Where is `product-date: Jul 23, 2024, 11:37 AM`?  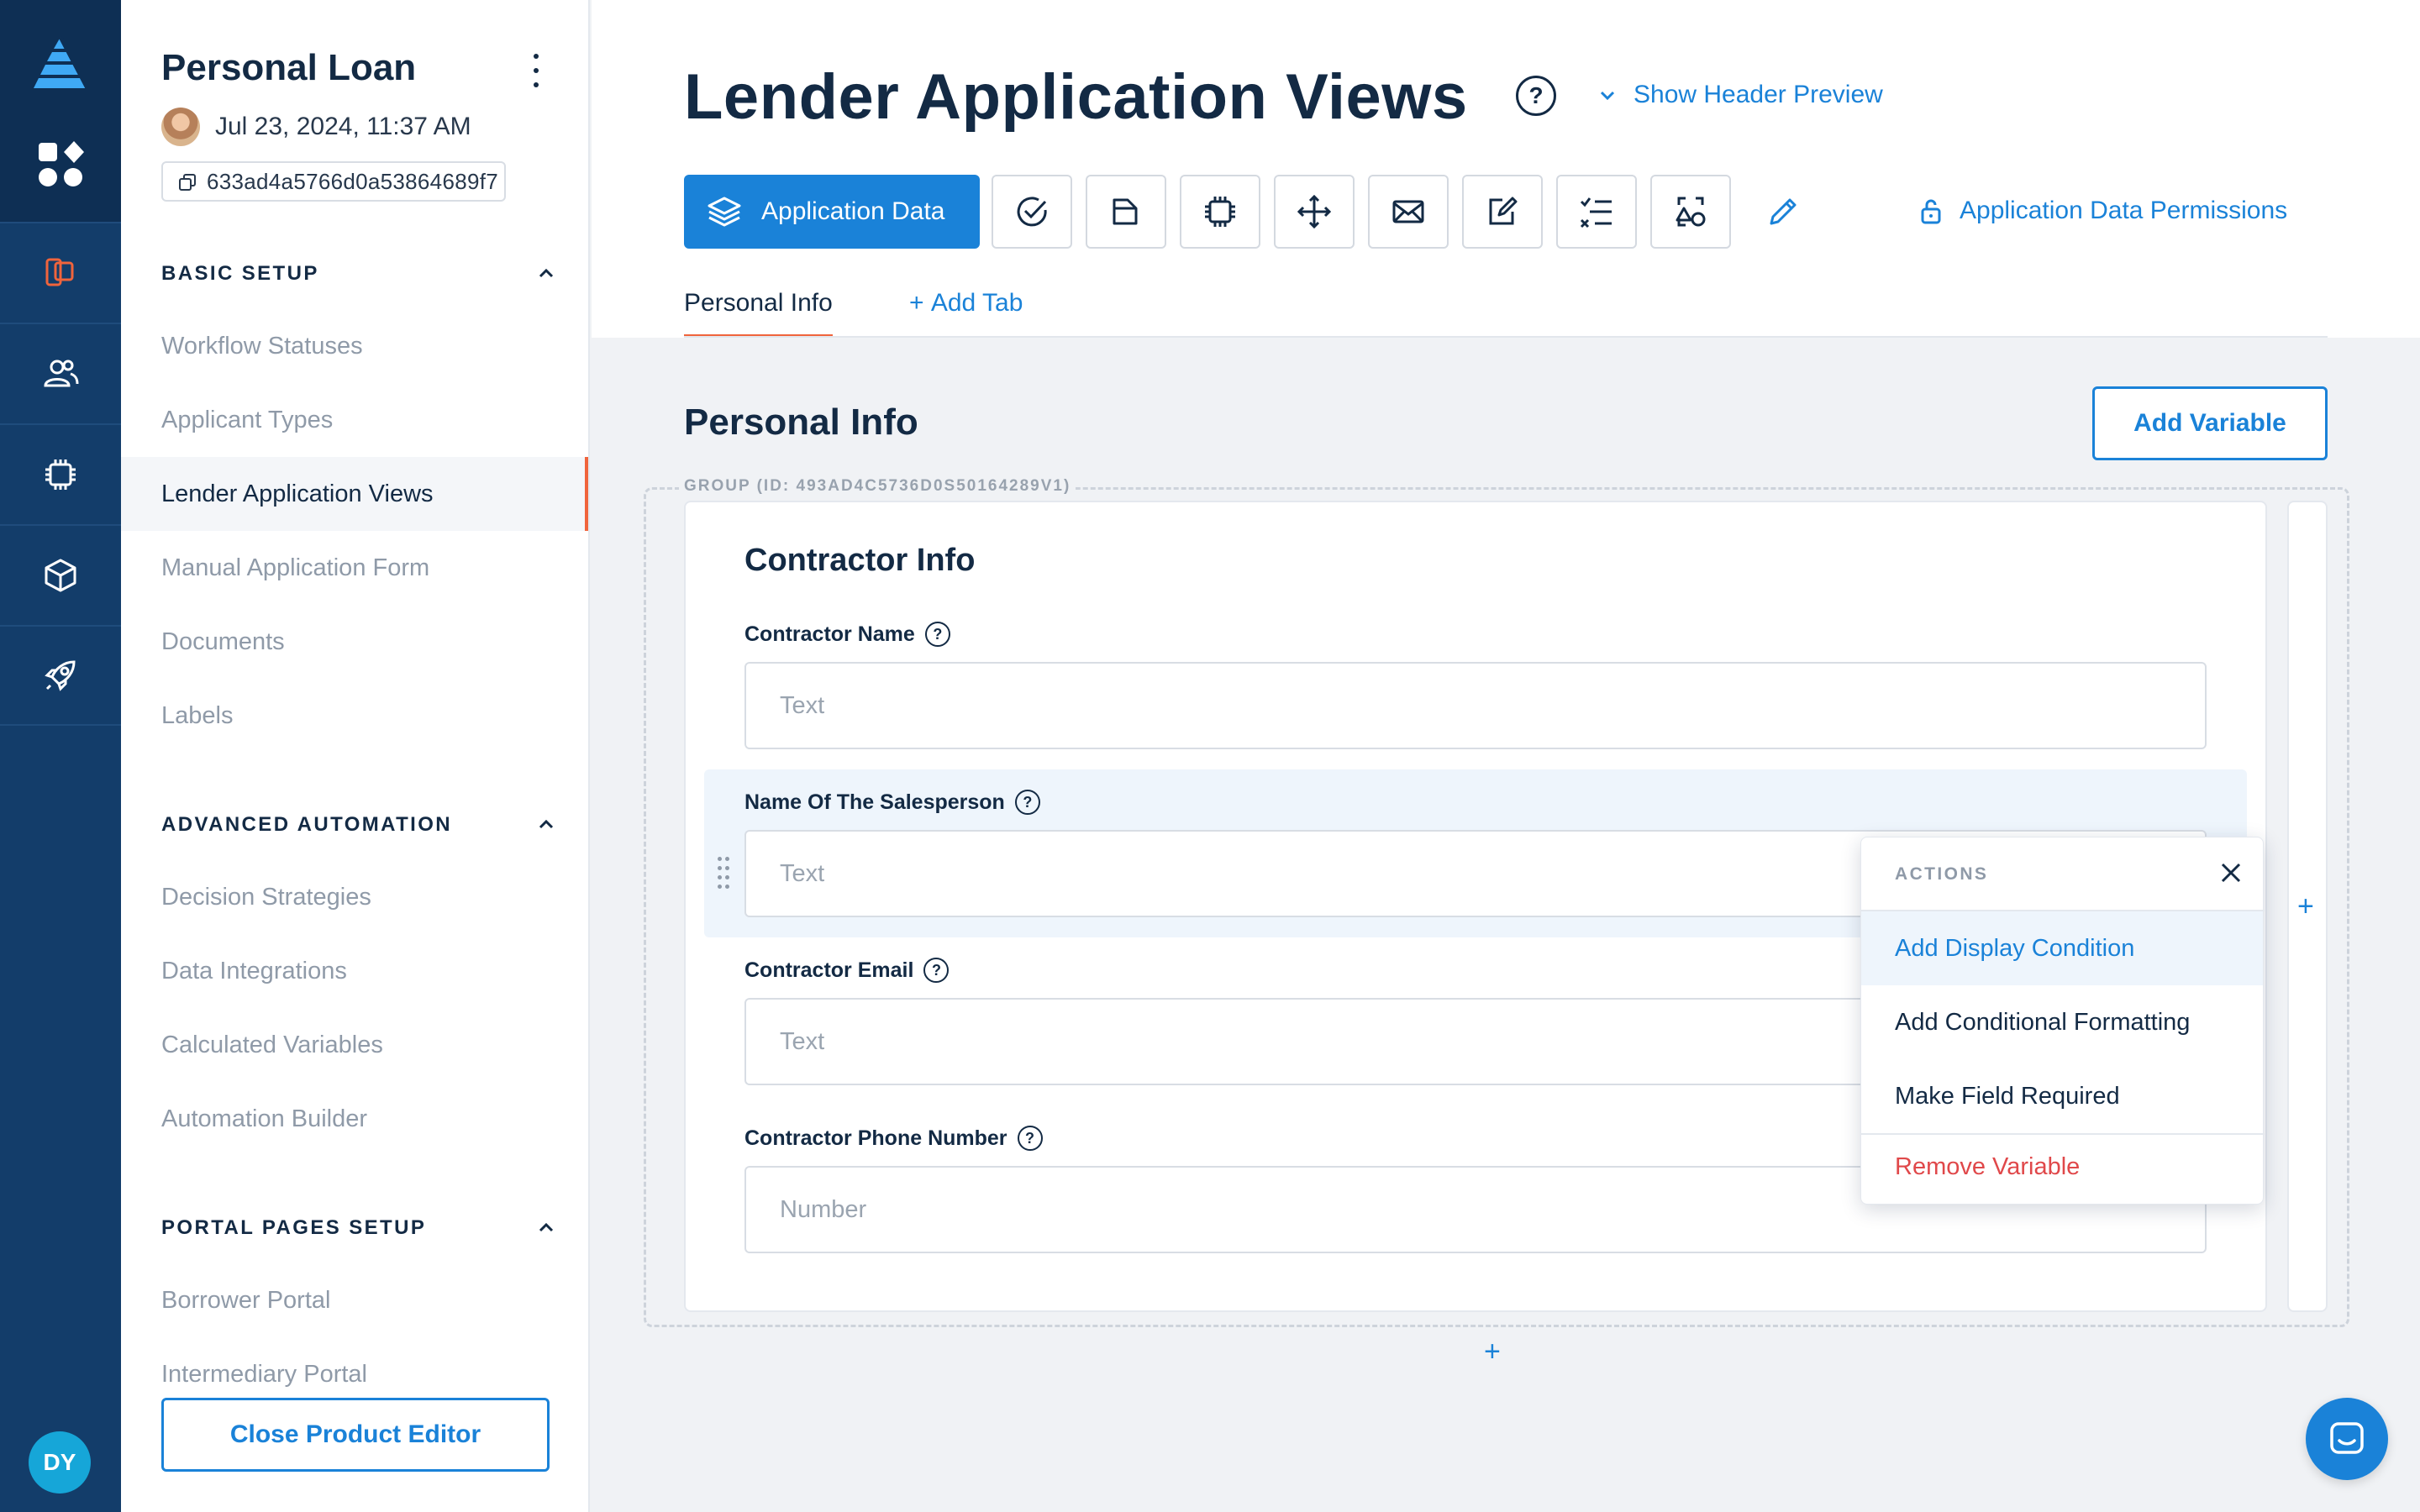
product-date: Jul 23, 2024, 11:37 AM is located at coordinates (343, 126).